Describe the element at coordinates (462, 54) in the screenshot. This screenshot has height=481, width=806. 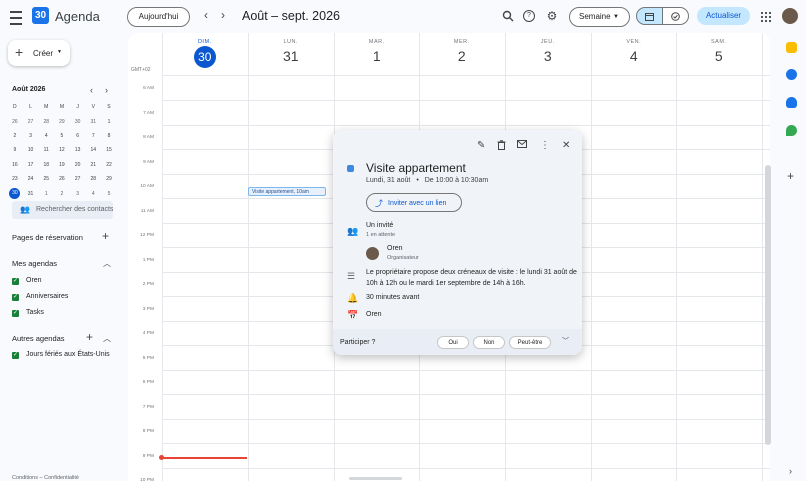
I see `day-header: MER. 2` at that location.